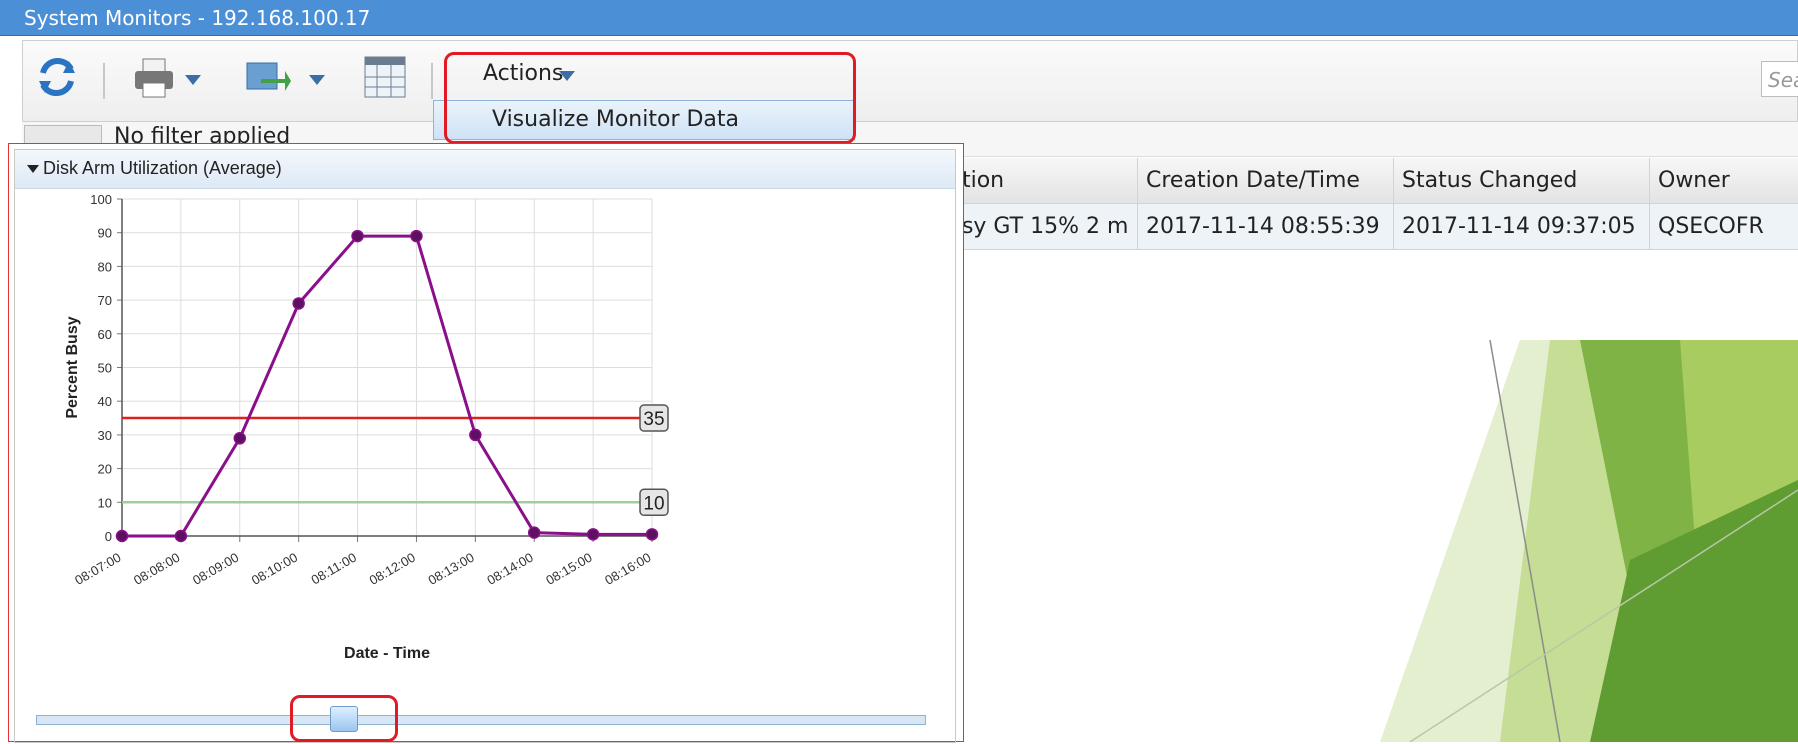 The image size is (1798, 744). I want to click on y-tick-label: 70, so click(105, 300).